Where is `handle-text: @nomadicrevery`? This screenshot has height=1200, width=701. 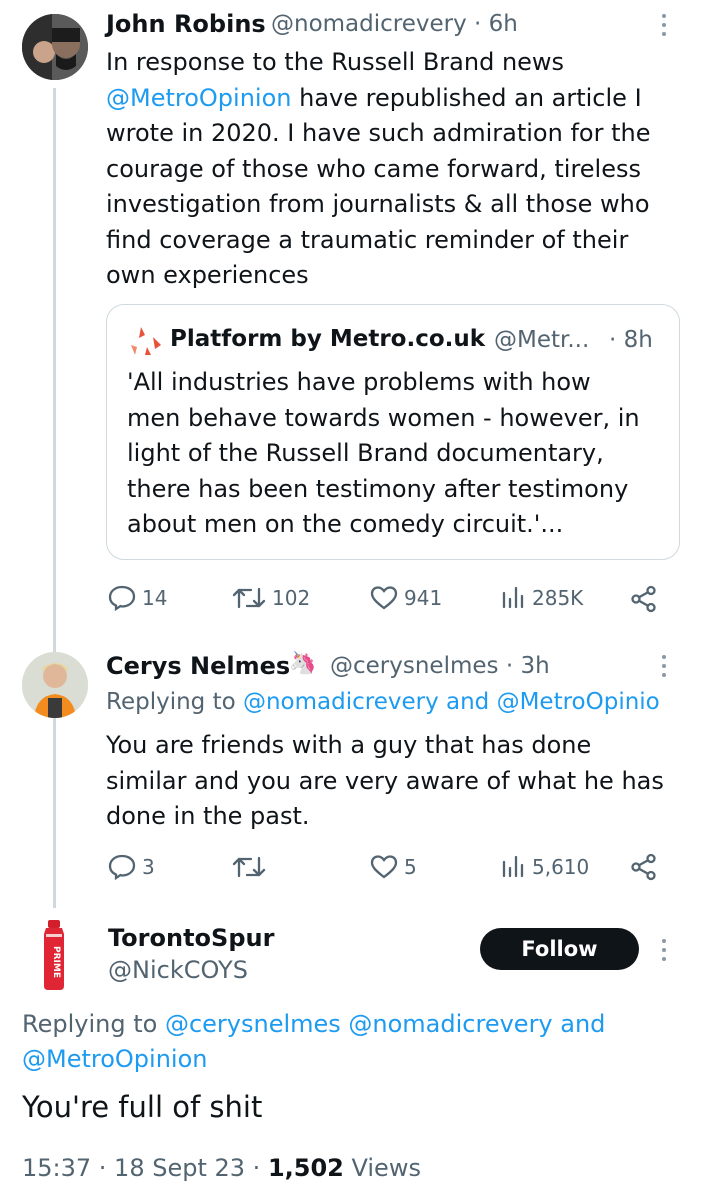 handle-text: @nomadicrevery is located at coordinates (369, 24).